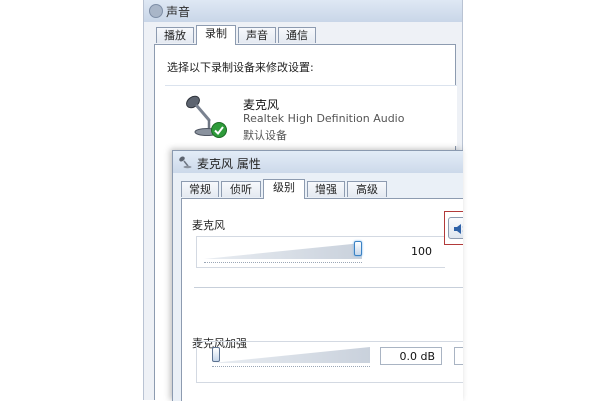  I want to click on device-driver: Realtek High Definition Audio, so click(324, 118).